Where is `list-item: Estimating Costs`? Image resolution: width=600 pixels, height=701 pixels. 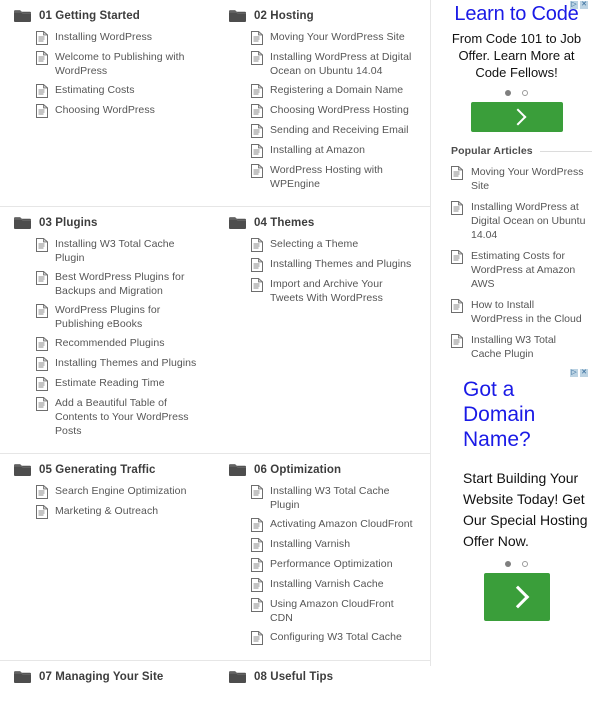 list-item: Estimating Costs is located at coordinates (108, 90).